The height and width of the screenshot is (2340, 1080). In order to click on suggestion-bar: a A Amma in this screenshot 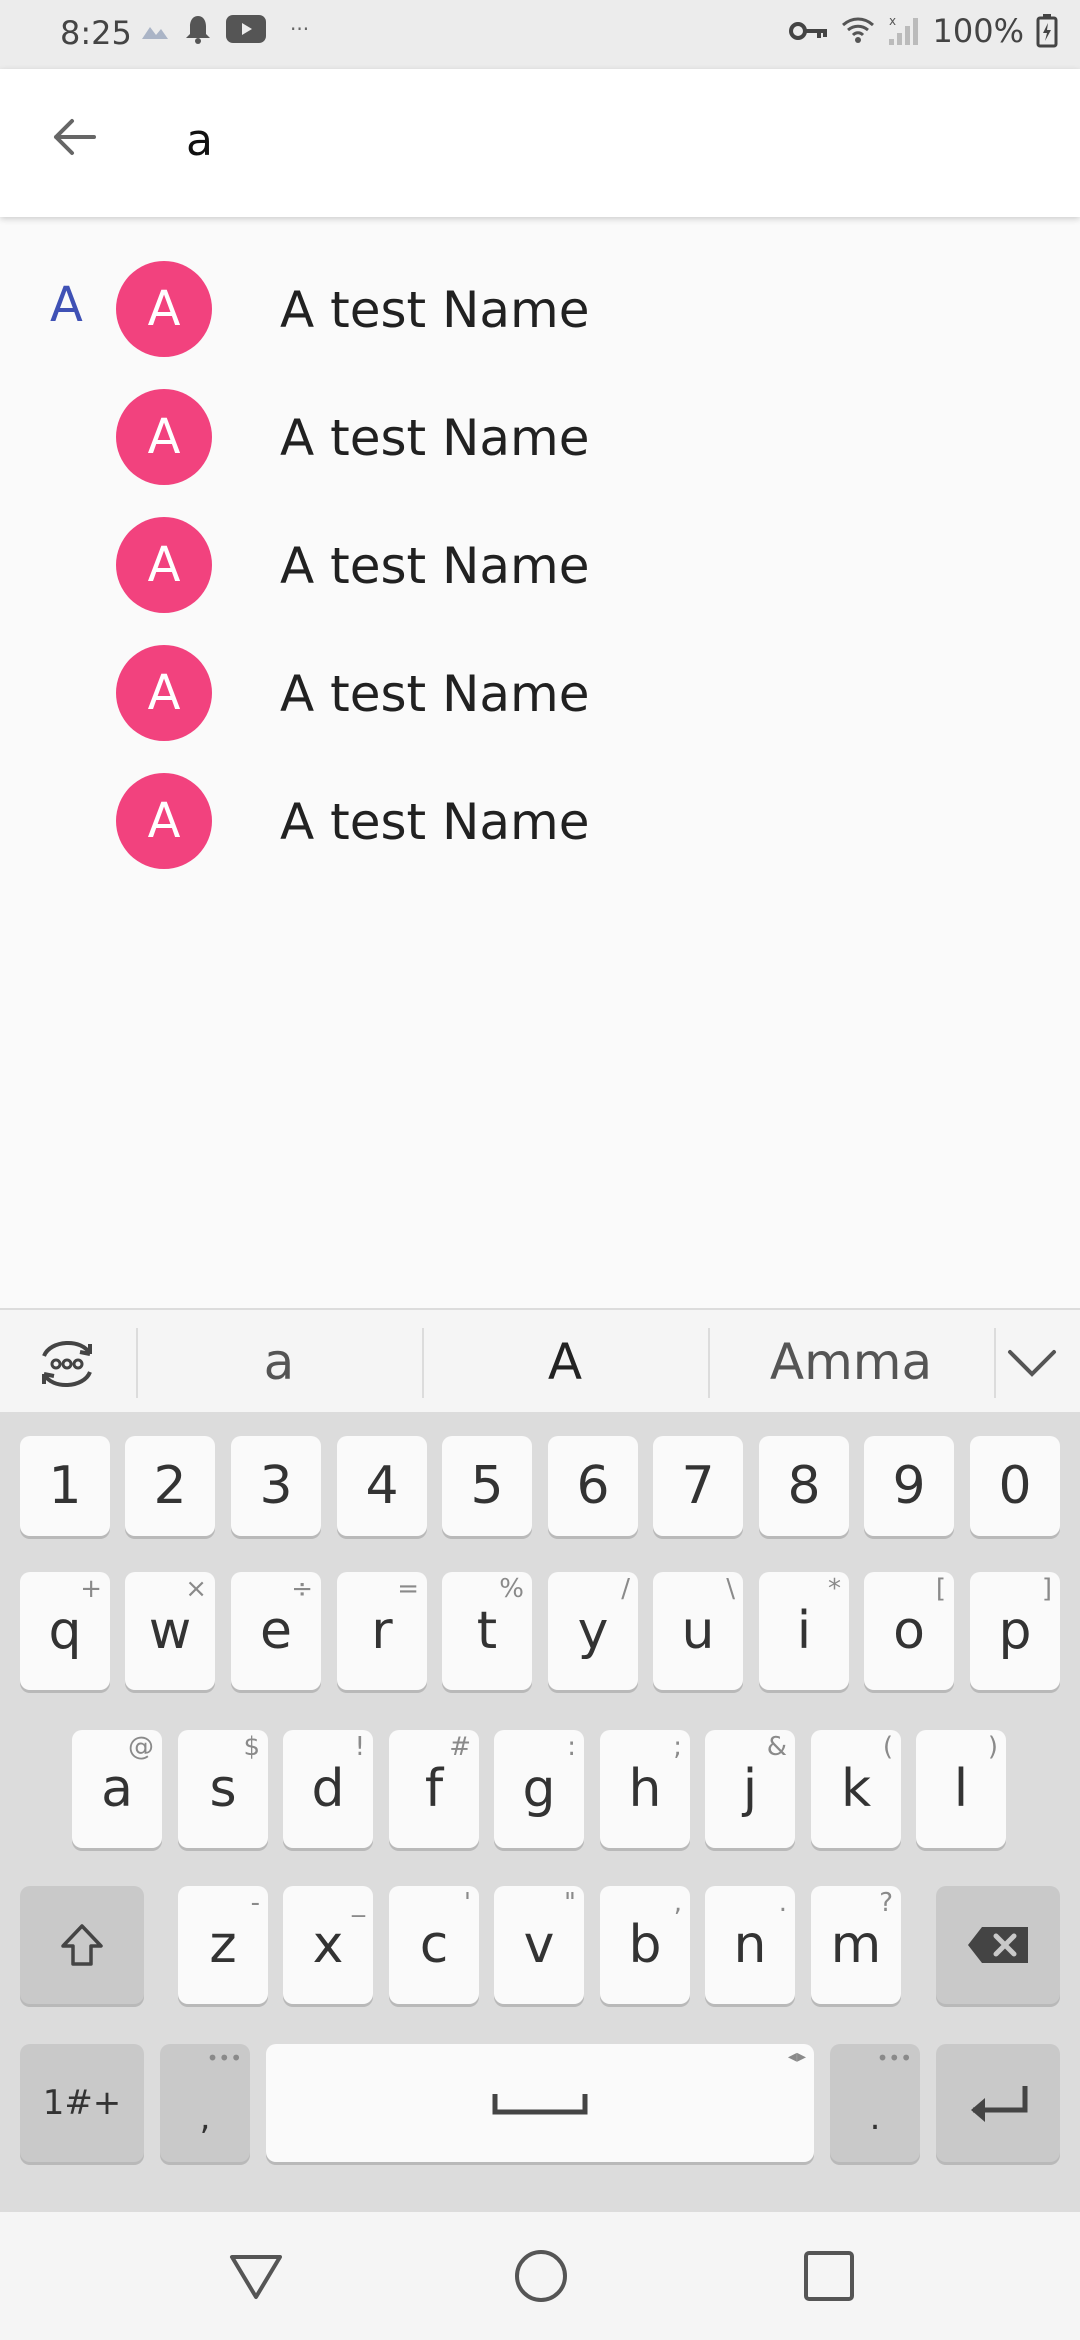, I will do `click(540, 1360)`.